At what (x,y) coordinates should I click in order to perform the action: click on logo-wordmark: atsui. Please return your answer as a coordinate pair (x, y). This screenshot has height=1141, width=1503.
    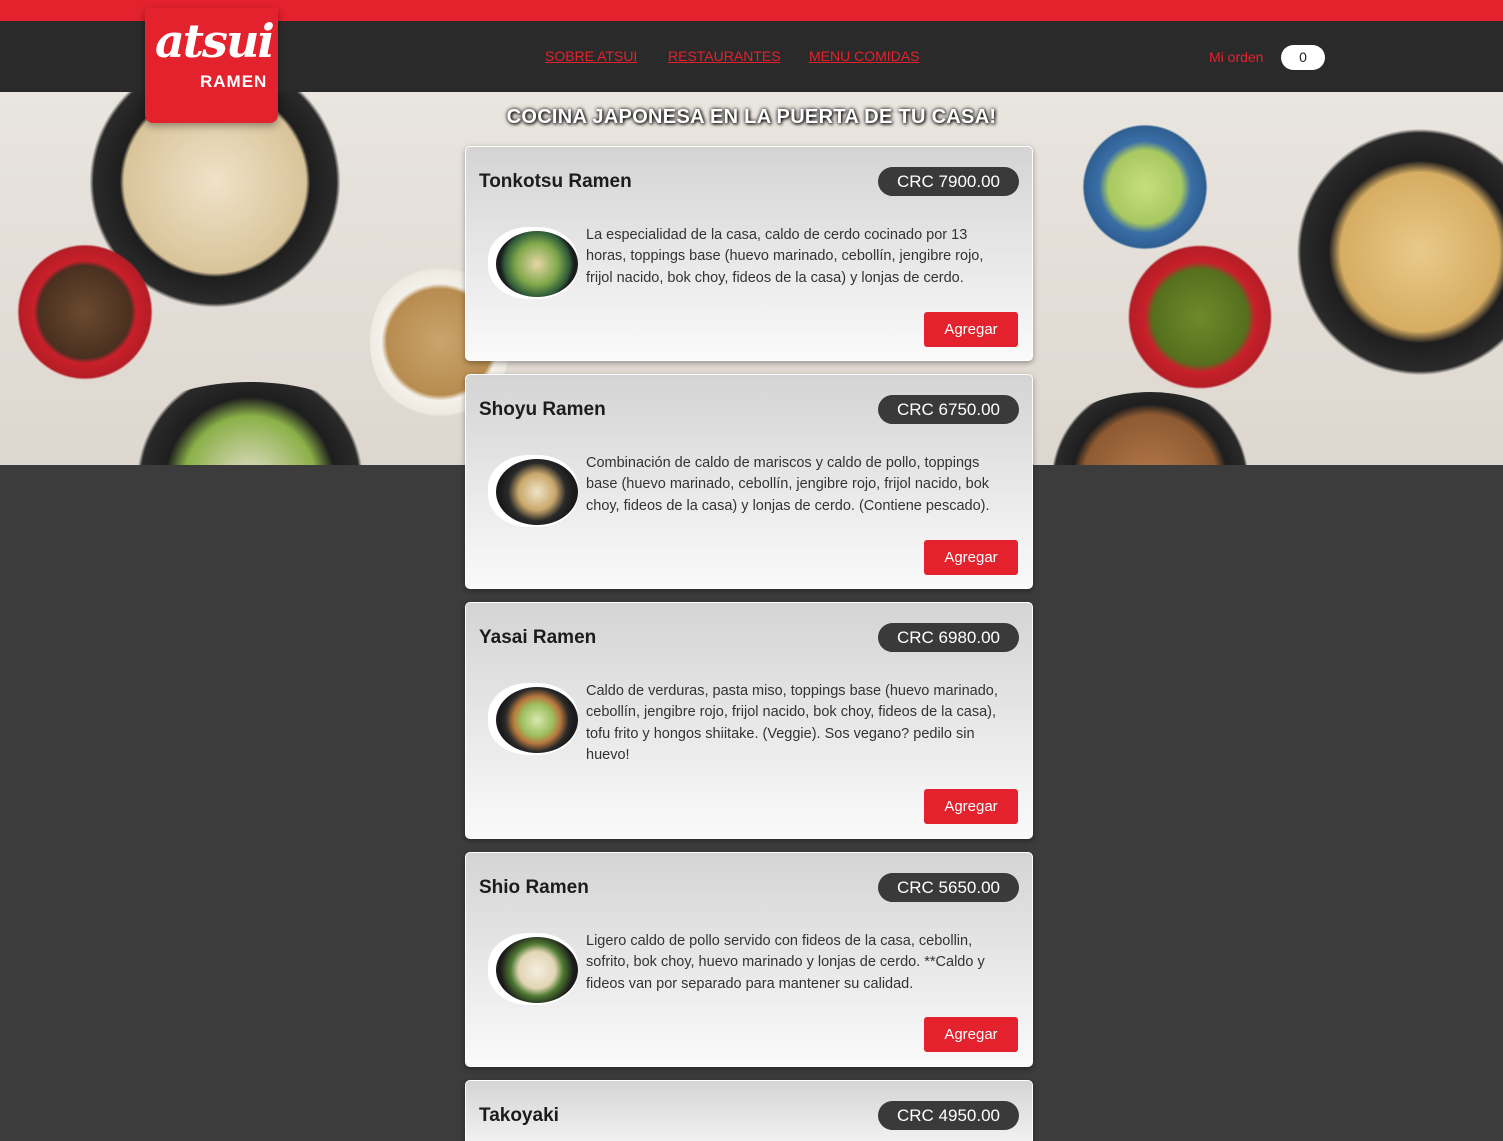
    Looking at the image, I should click on (215, 41).